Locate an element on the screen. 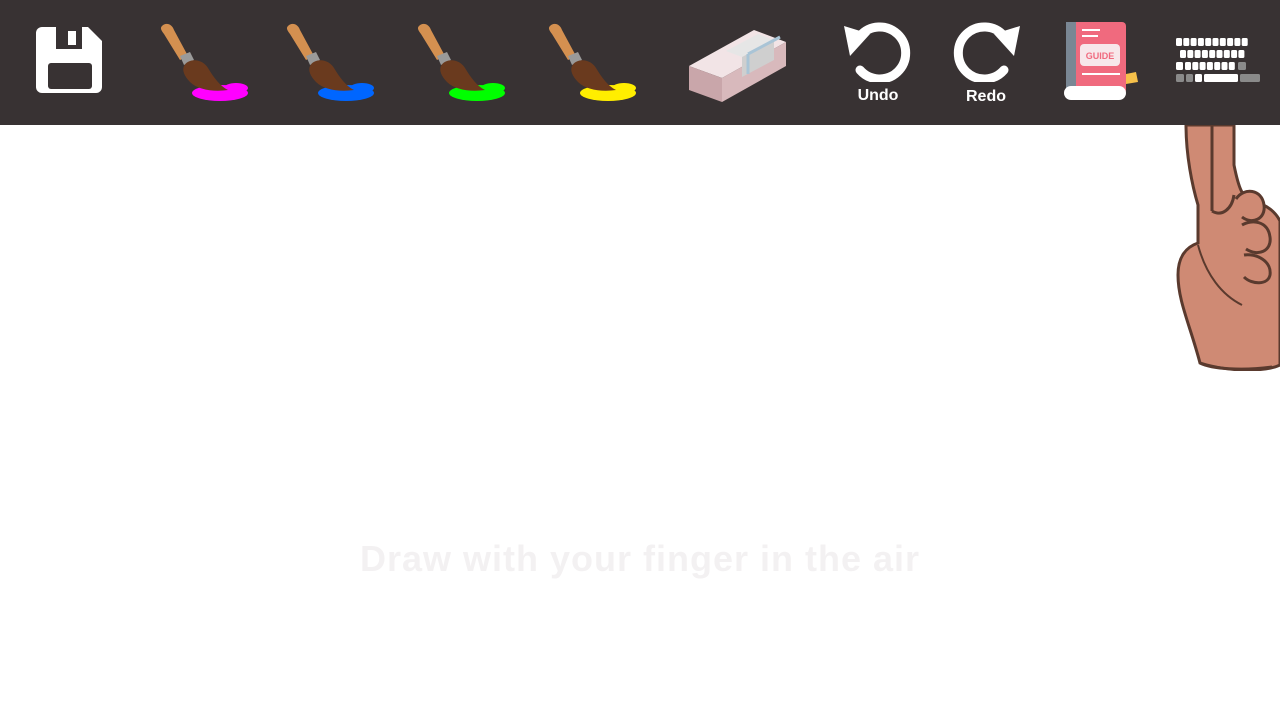 The height and width of the screenshot is (720, 1280). canvas-watermark-text: Draw with your finger in the air is located at coordinates (640, 558).